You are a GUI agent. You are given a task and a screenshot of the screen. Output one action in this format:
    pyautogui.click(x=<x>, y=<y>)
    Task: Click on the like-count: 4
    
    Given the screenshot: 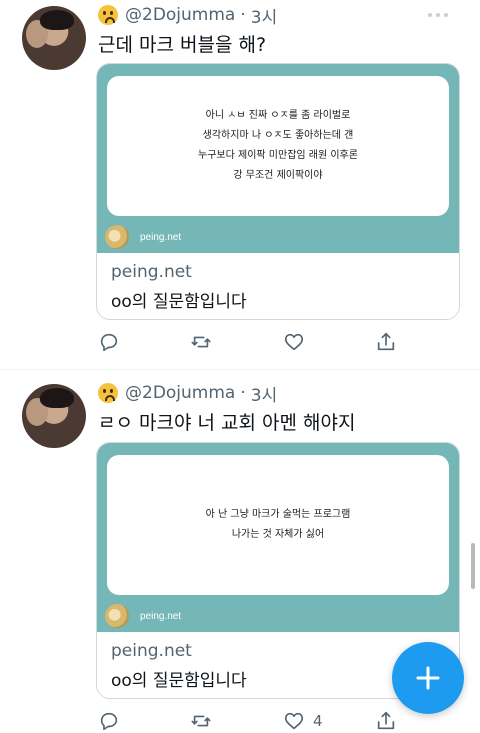 What is the action you would take?
    pyautogui.click(x=318, y=721)
    